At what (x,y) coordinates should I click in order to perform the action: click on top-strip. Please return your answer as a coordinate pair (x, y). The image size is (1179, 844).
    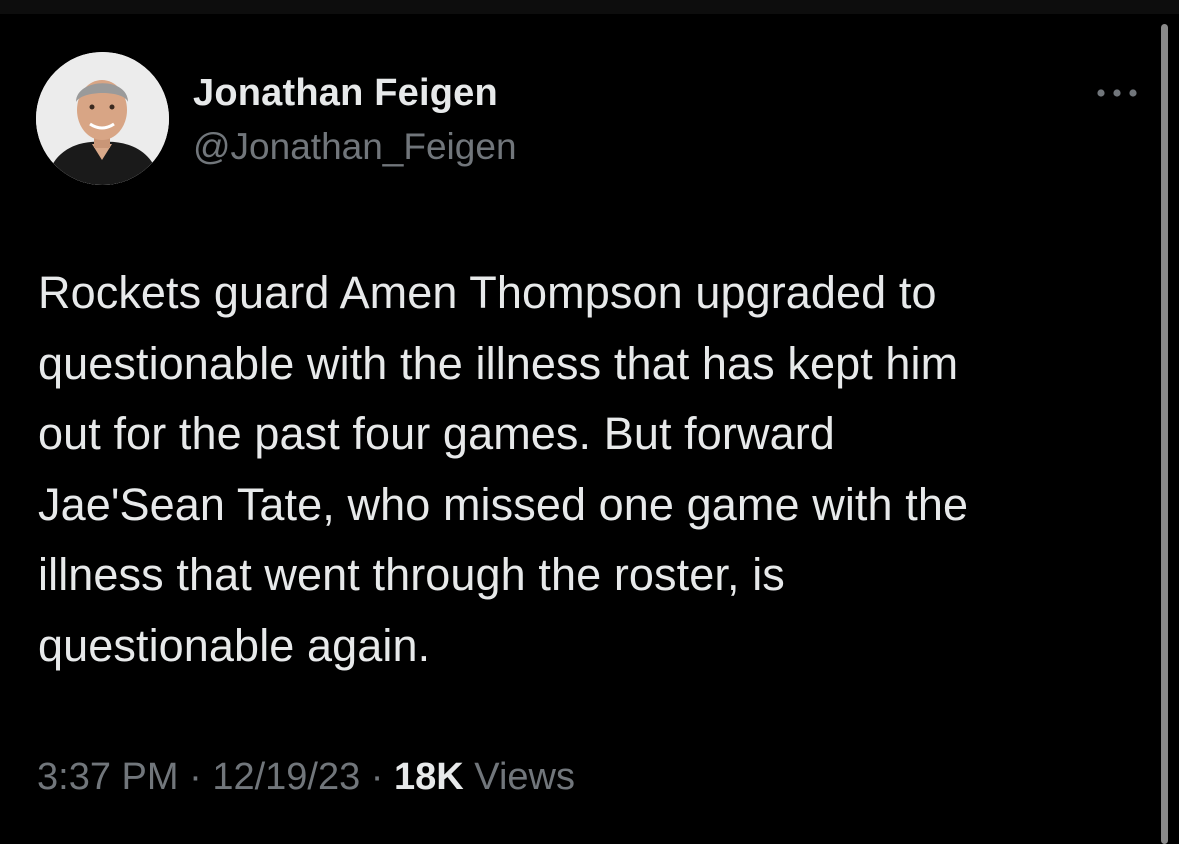
    Looking at the image, I should click on (589, 7).